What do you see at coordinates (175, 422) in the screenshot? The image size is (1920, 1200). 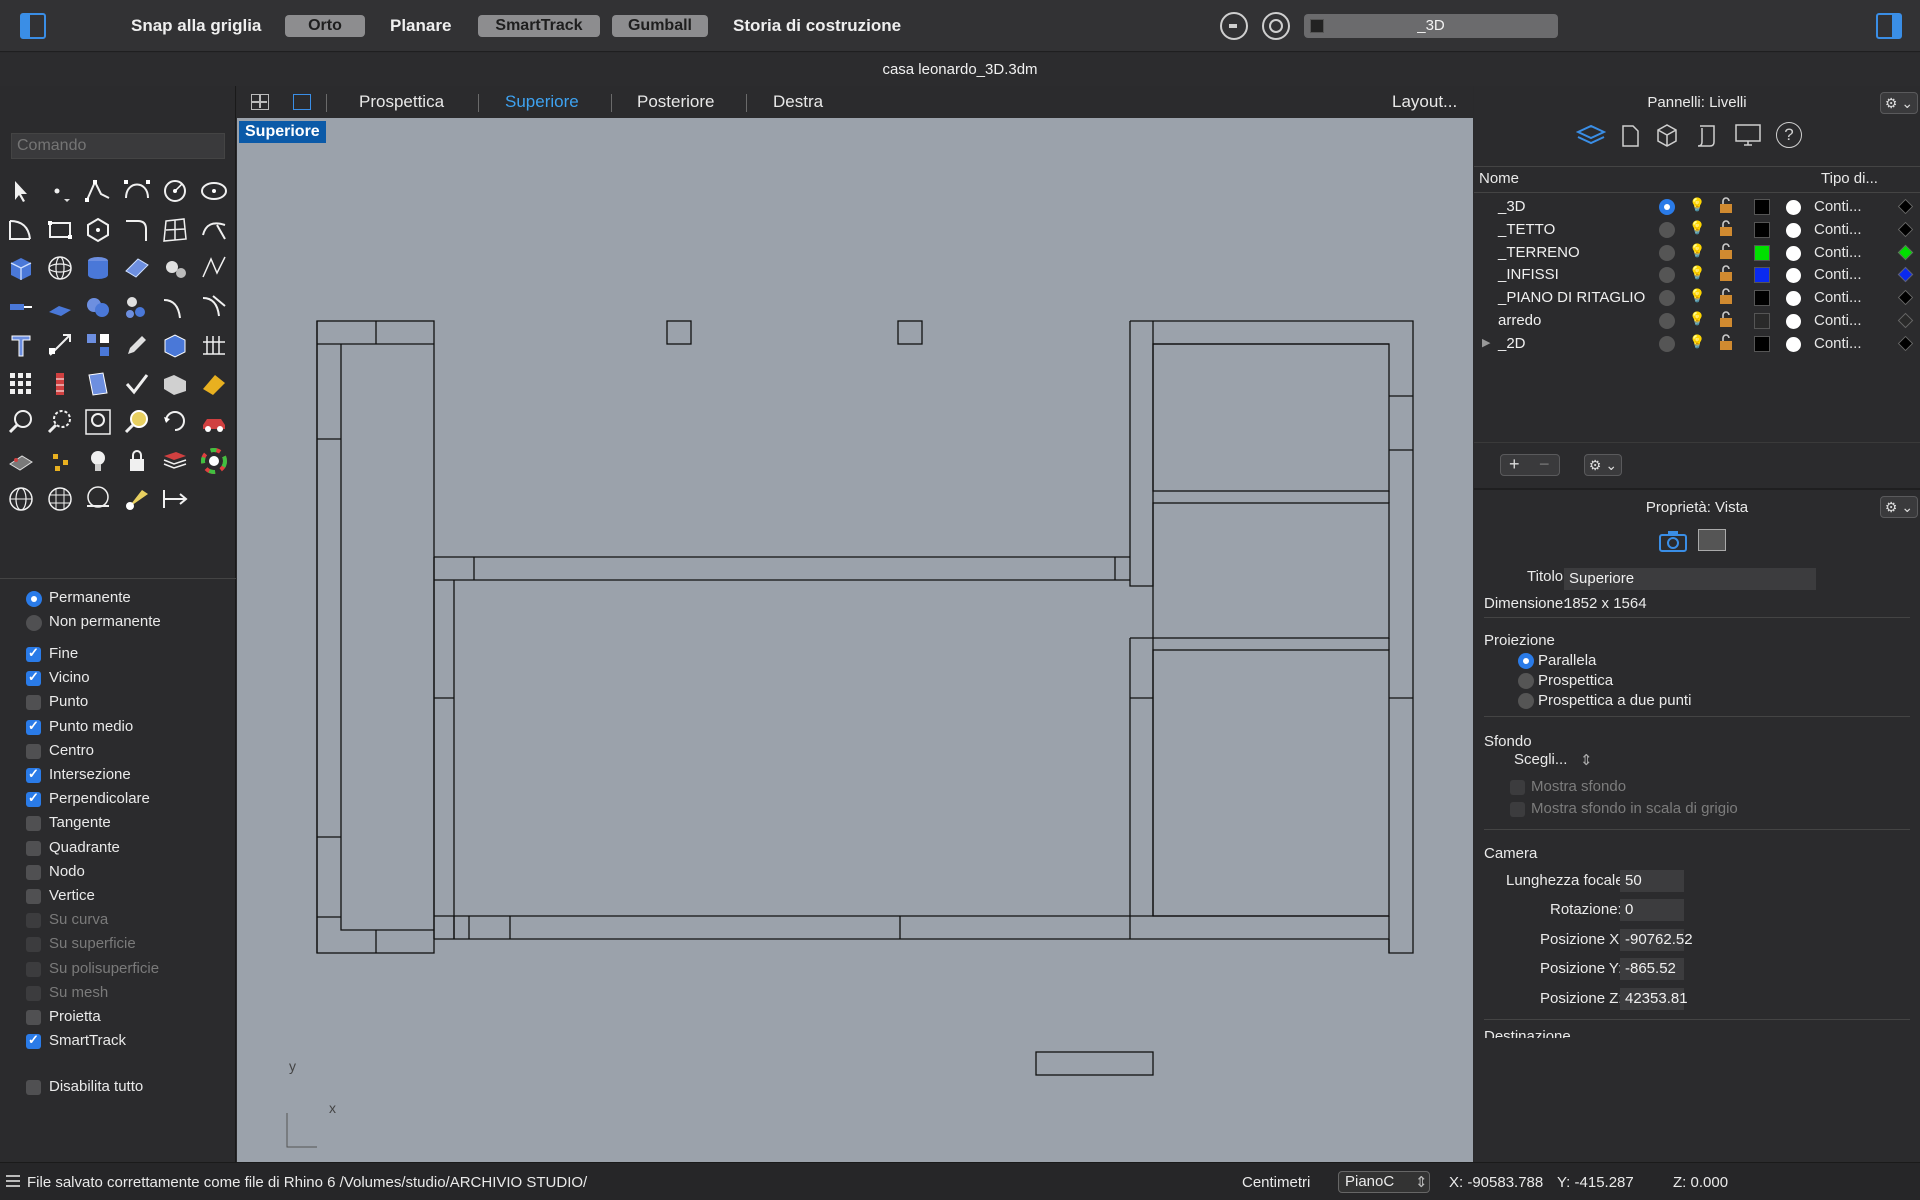 I see `rotate-view-icon` at bounding box center [175, 422].